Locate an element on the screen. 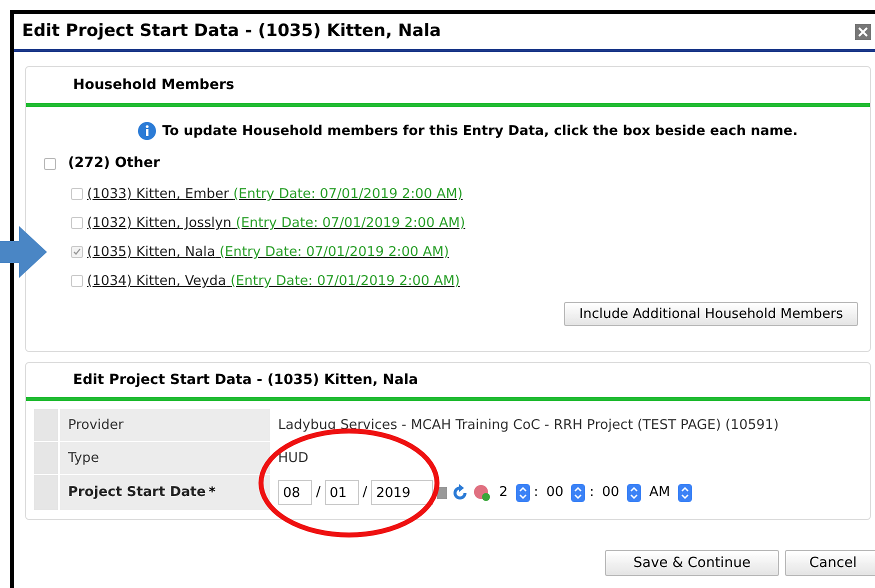 This screenshot has height=588, width=875. include-members-button: Include Additional Household Members is located at coordinates (711, 314).